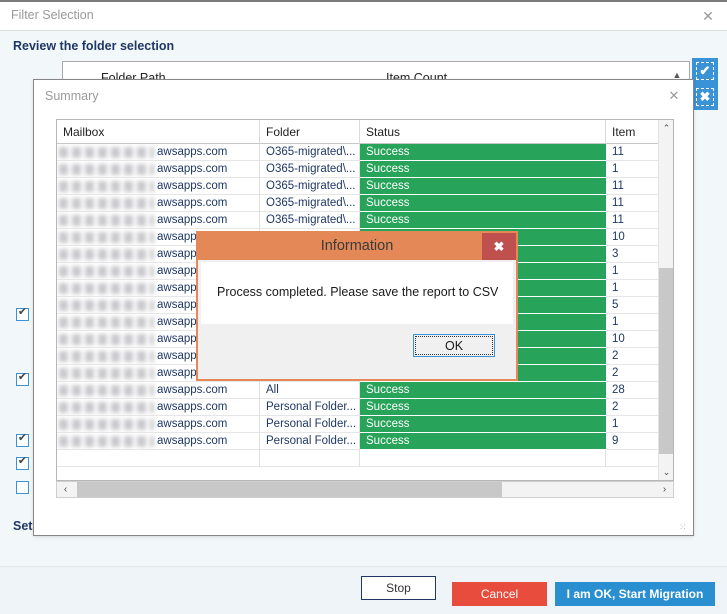 The image size is (727, 614). Describe the element at coordinates (632, 441) in the screenshot. I see `cell-item-count: 9` at that location.